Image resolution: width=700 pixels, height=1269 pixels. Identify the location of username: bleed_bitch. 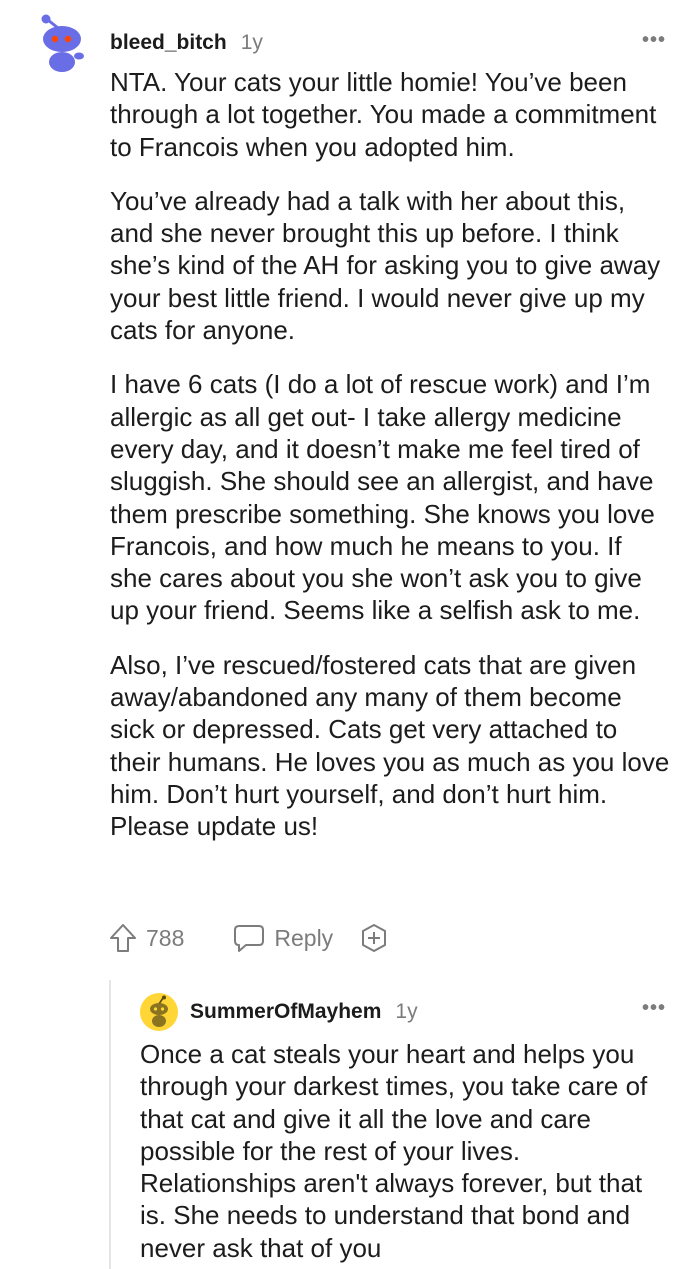
(168, 43).